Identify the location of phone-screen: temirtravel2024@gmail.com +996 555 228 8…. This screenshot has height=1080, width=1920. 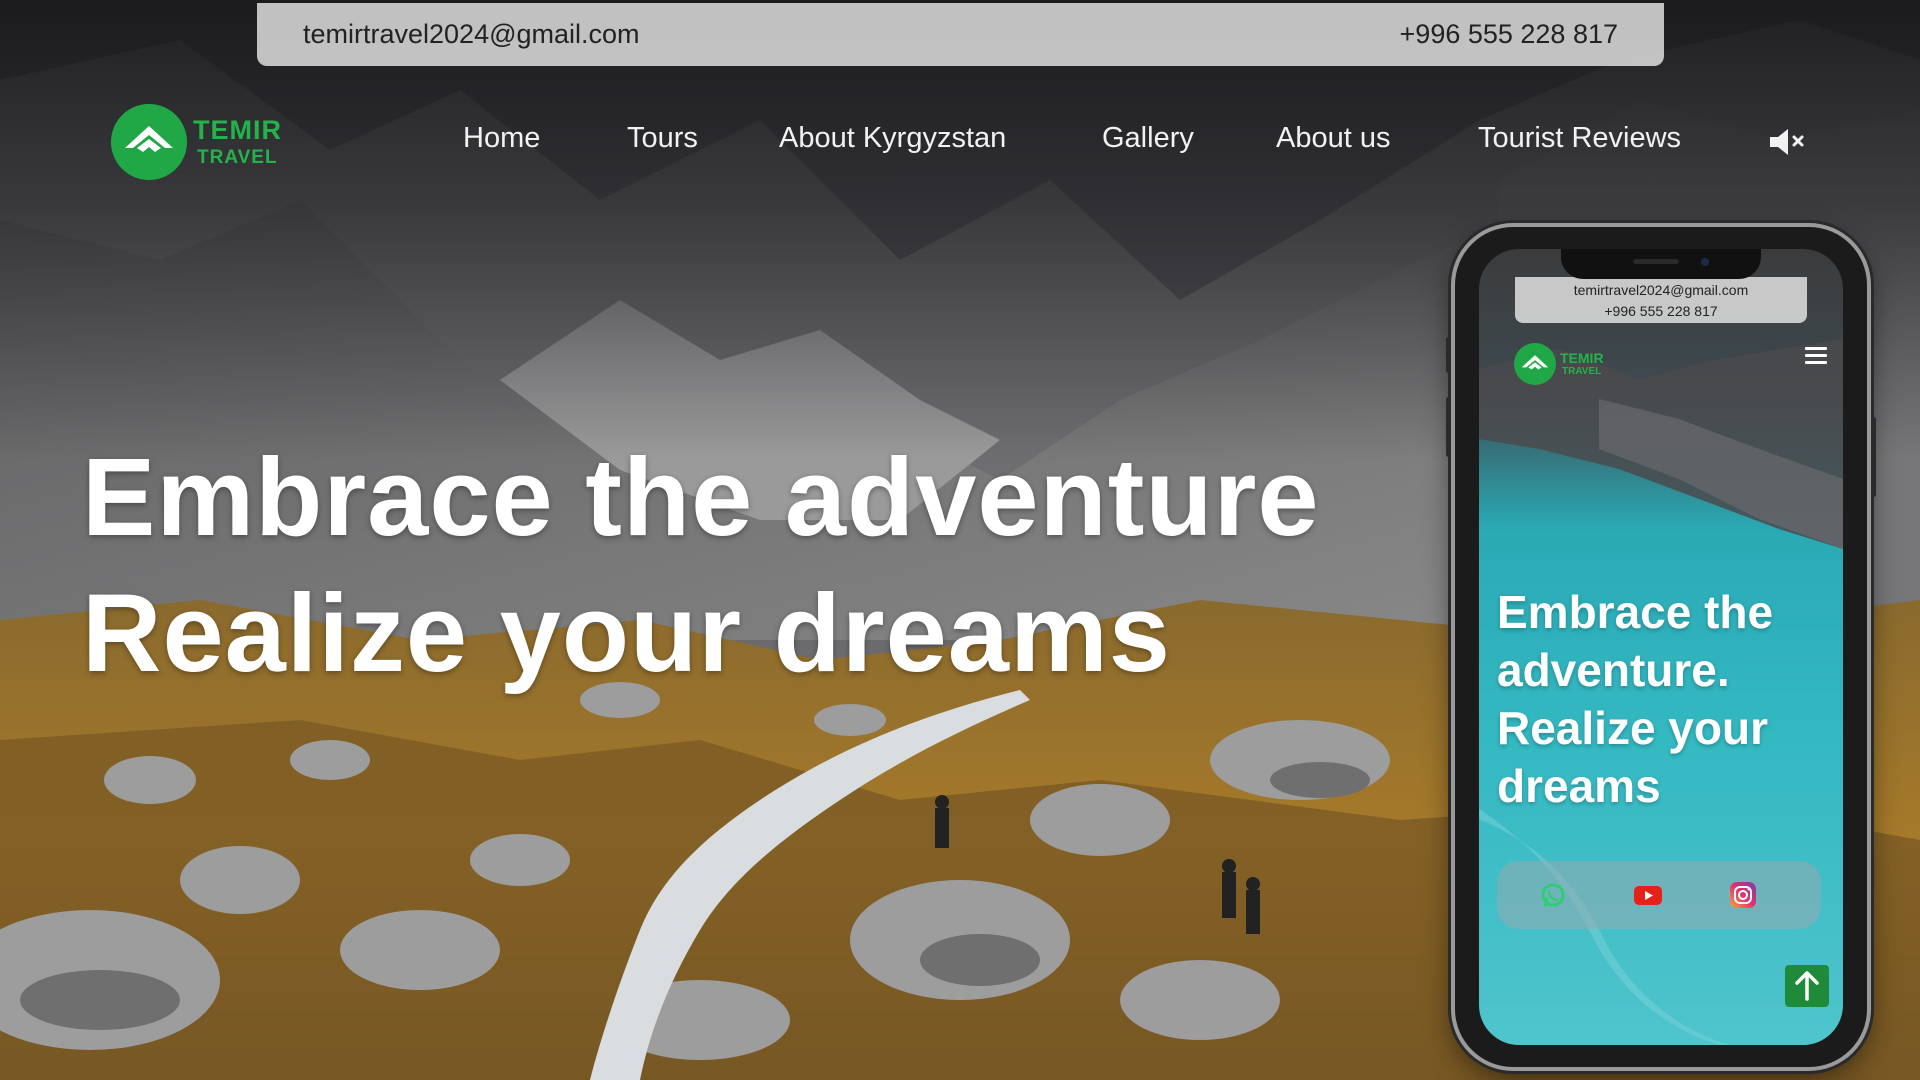
(1661, 647).